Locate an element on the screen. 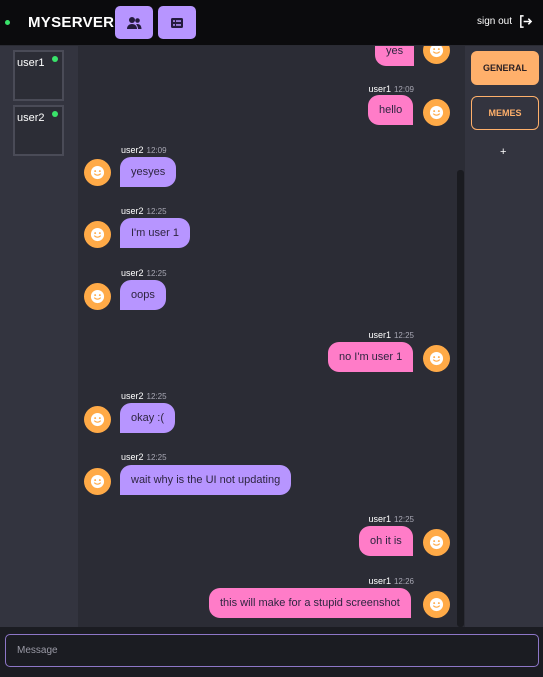 The image size is (543, 677). user-name: user1 is located at coordinates (31, 63).